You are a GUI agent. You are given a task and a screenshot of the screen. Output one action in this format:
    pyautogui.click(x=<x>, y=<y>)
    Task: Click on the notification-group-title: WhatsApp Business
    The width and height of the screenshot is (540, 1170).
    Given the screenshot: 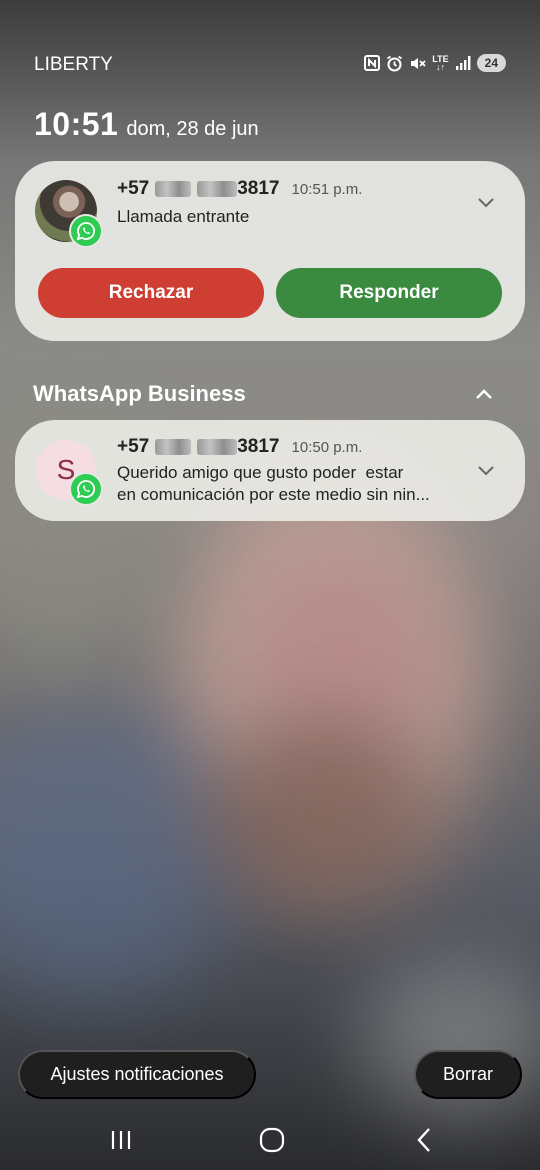 What is the action you would take?
    pyautogui.click(x=139, y=393)
    